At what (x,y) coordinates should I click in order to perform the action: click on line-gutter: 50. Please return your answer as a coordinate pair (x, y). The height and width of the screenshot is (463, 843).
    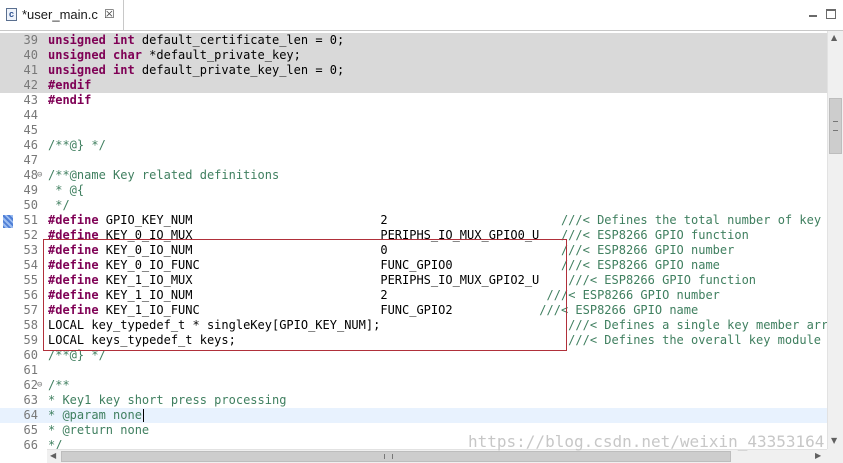
    Looking at the image, I should click on (23, 205).